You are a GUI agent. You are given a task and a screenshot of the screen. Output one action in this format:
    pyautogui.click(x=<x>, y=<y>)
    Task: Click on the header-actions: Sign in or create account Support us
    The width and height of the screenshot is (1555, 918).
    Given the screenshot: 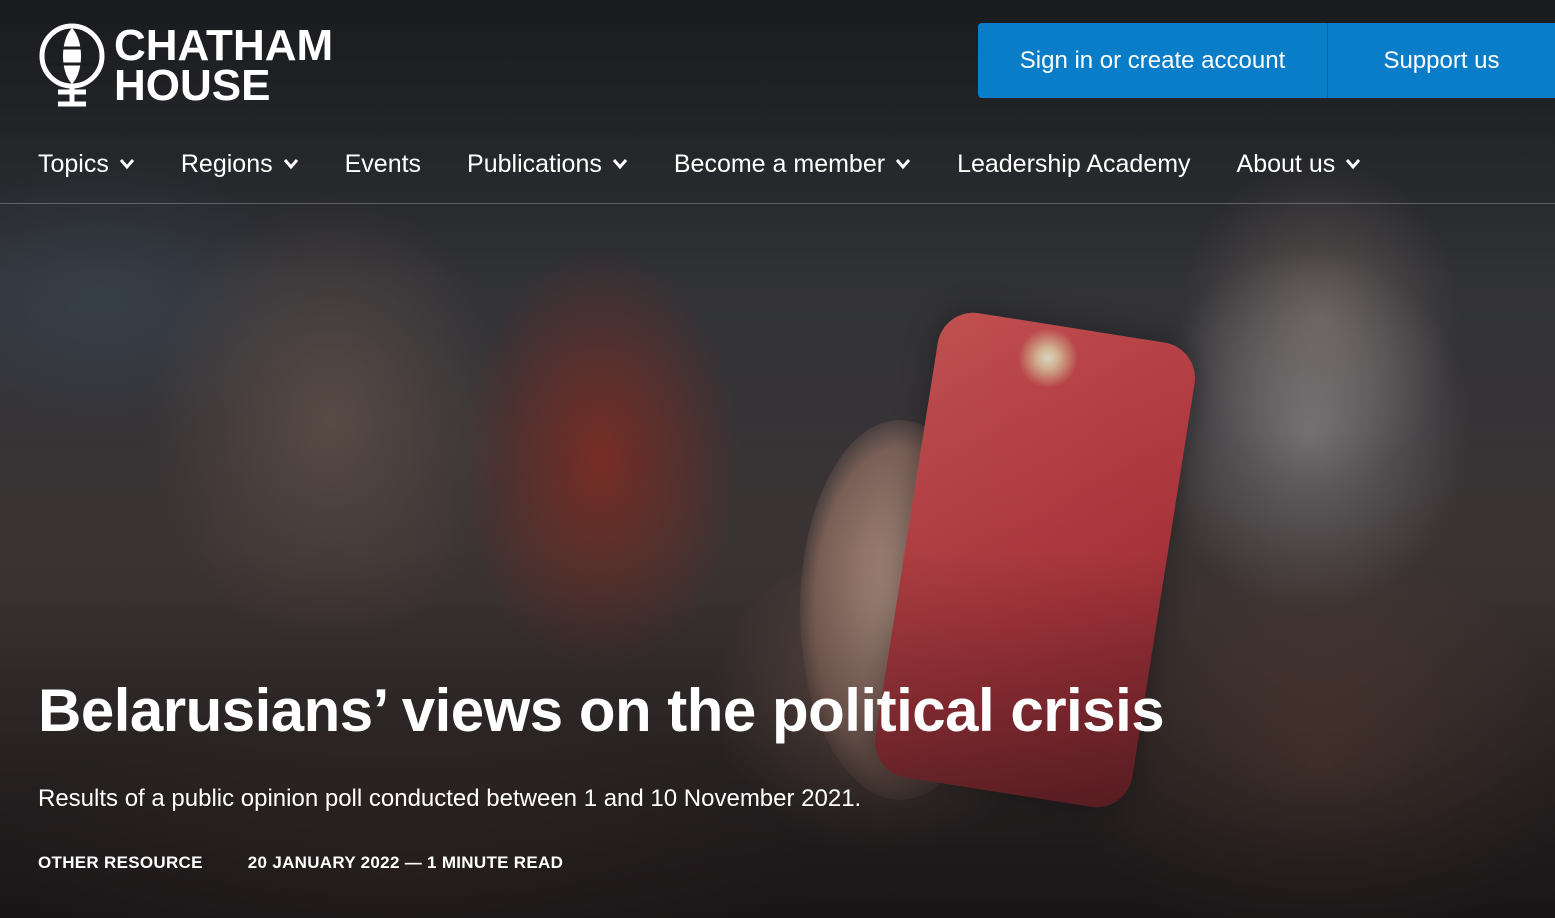 What is the action you would take?
    pyautogui.click(x=1266, y=60)
    